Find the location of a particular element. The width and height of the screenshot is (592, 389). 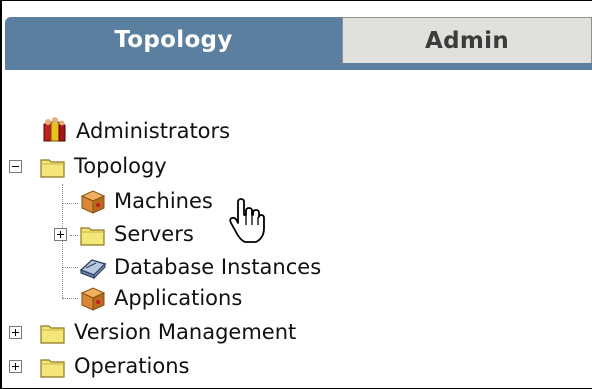

tree-item-administrators: Administrators is located at coordinates (135, 131).